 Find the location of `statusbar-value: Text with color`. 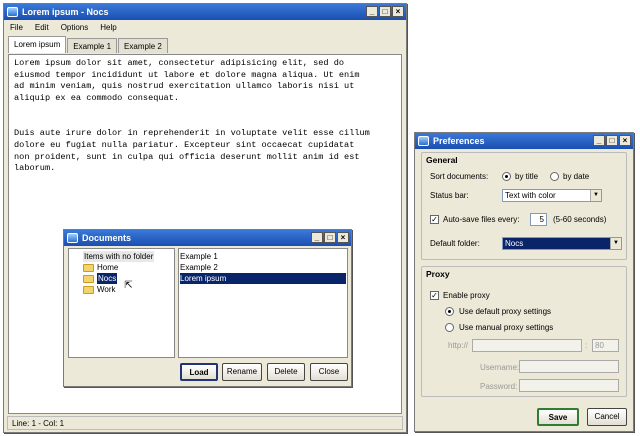

statusbar-value: Text with color is located at coordinates (530, 195).